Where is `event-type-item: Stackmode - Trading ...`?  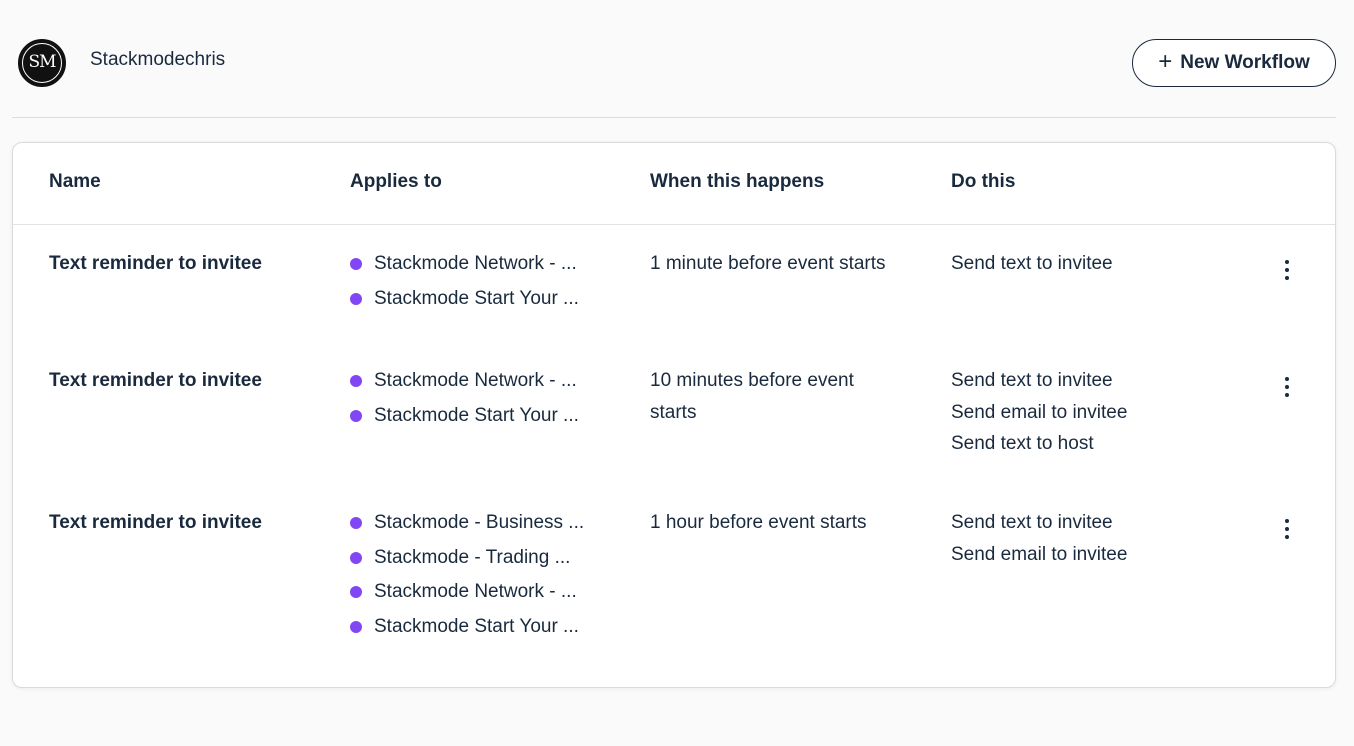
event-type-item: Stackmode - Trading ... is located at coordinates (480, 558).